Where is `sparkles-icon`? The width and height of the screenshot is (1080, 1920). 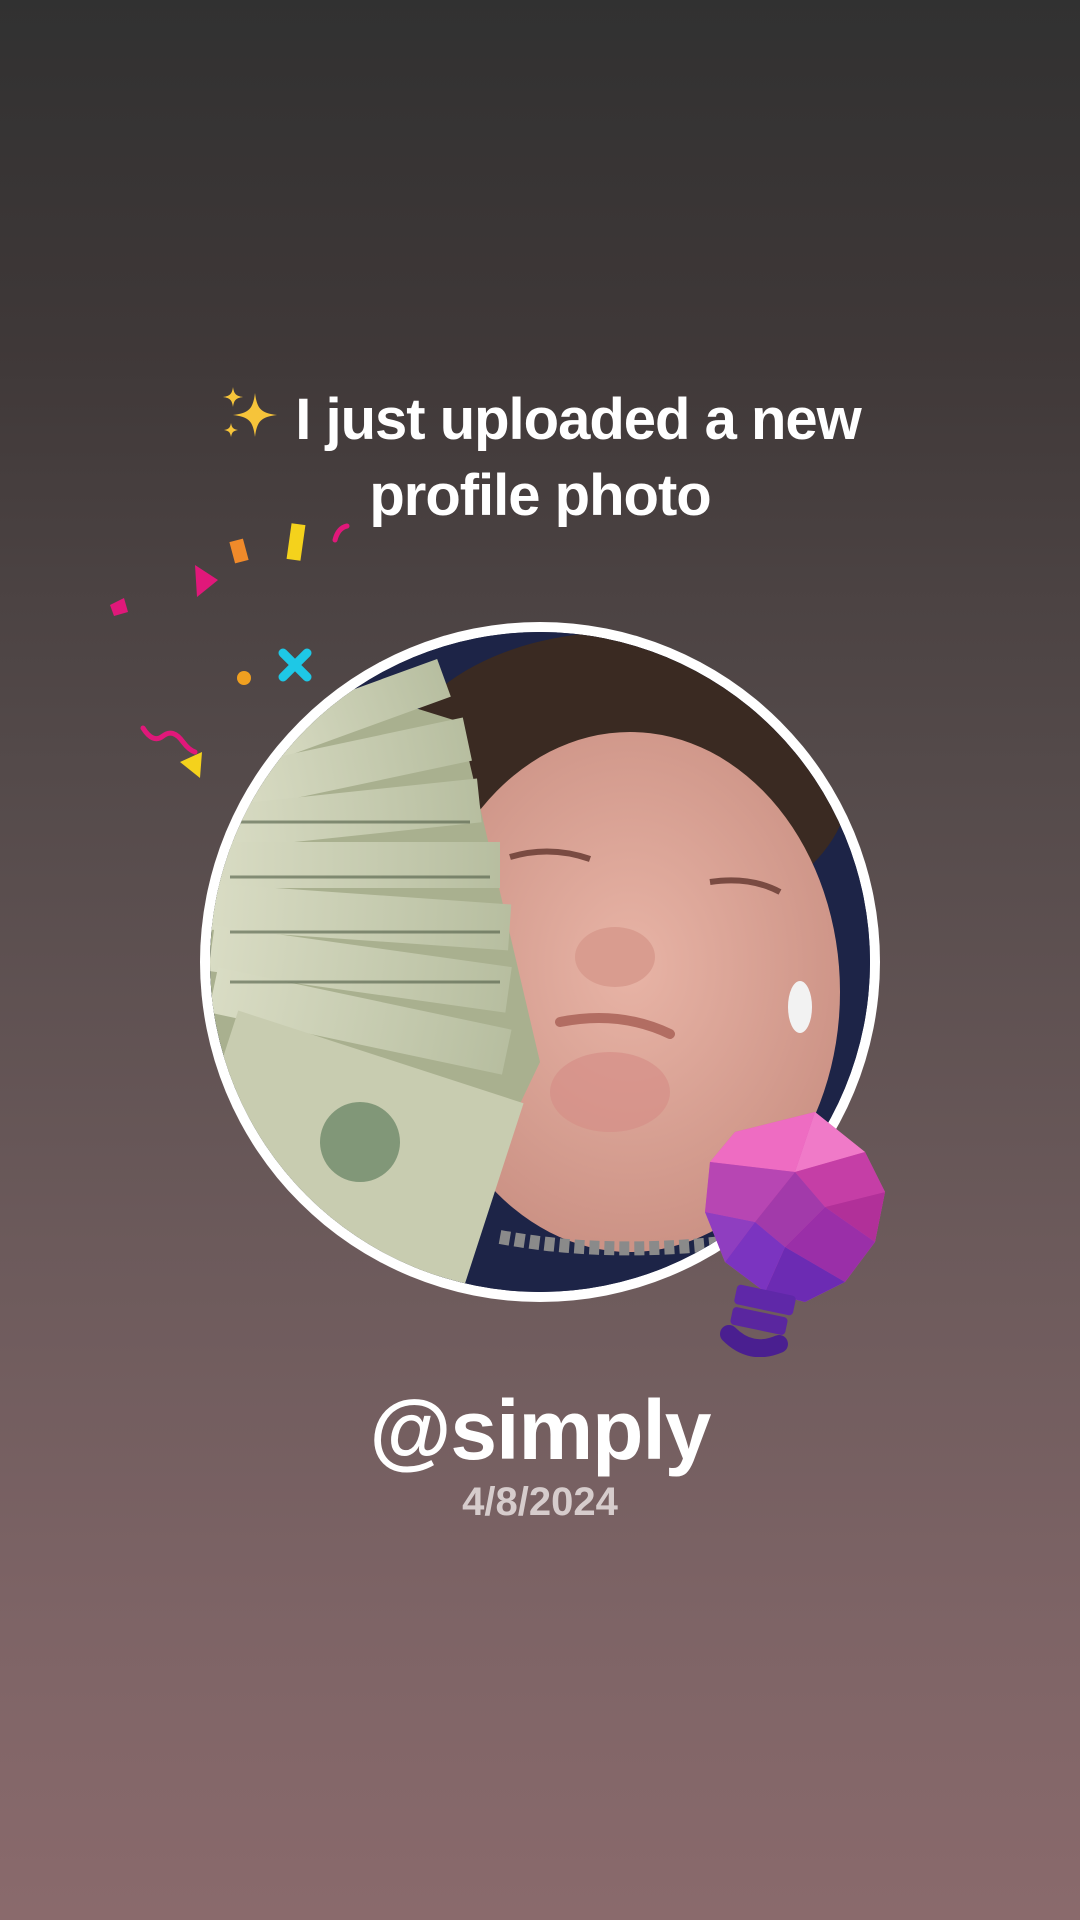 sparkles-icon is located at coordinates (250, 412).